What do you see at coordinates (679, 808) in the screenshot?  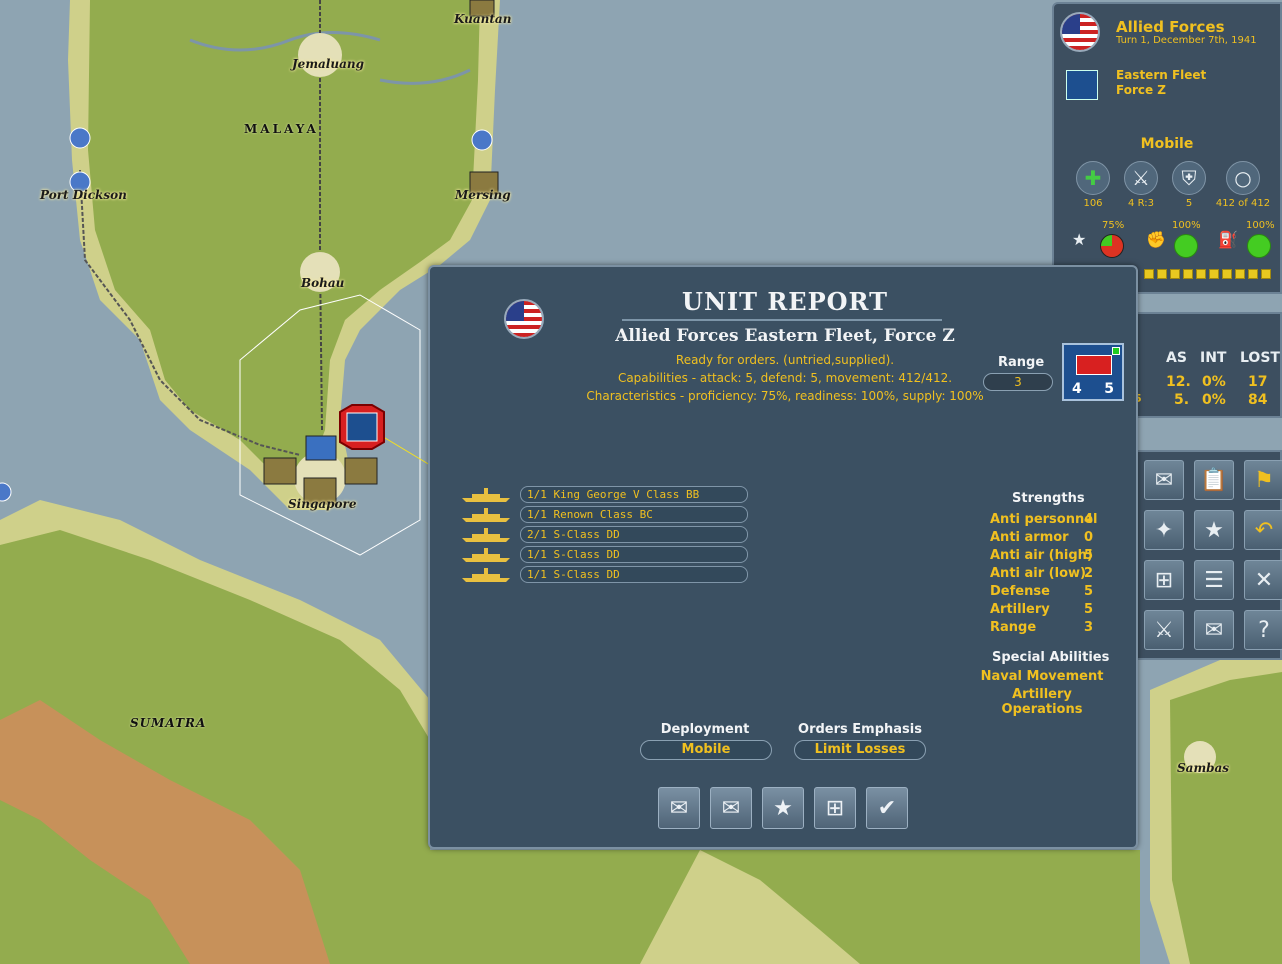 I see `prev-unit-button: ✉` at bounding box center [679, 808].